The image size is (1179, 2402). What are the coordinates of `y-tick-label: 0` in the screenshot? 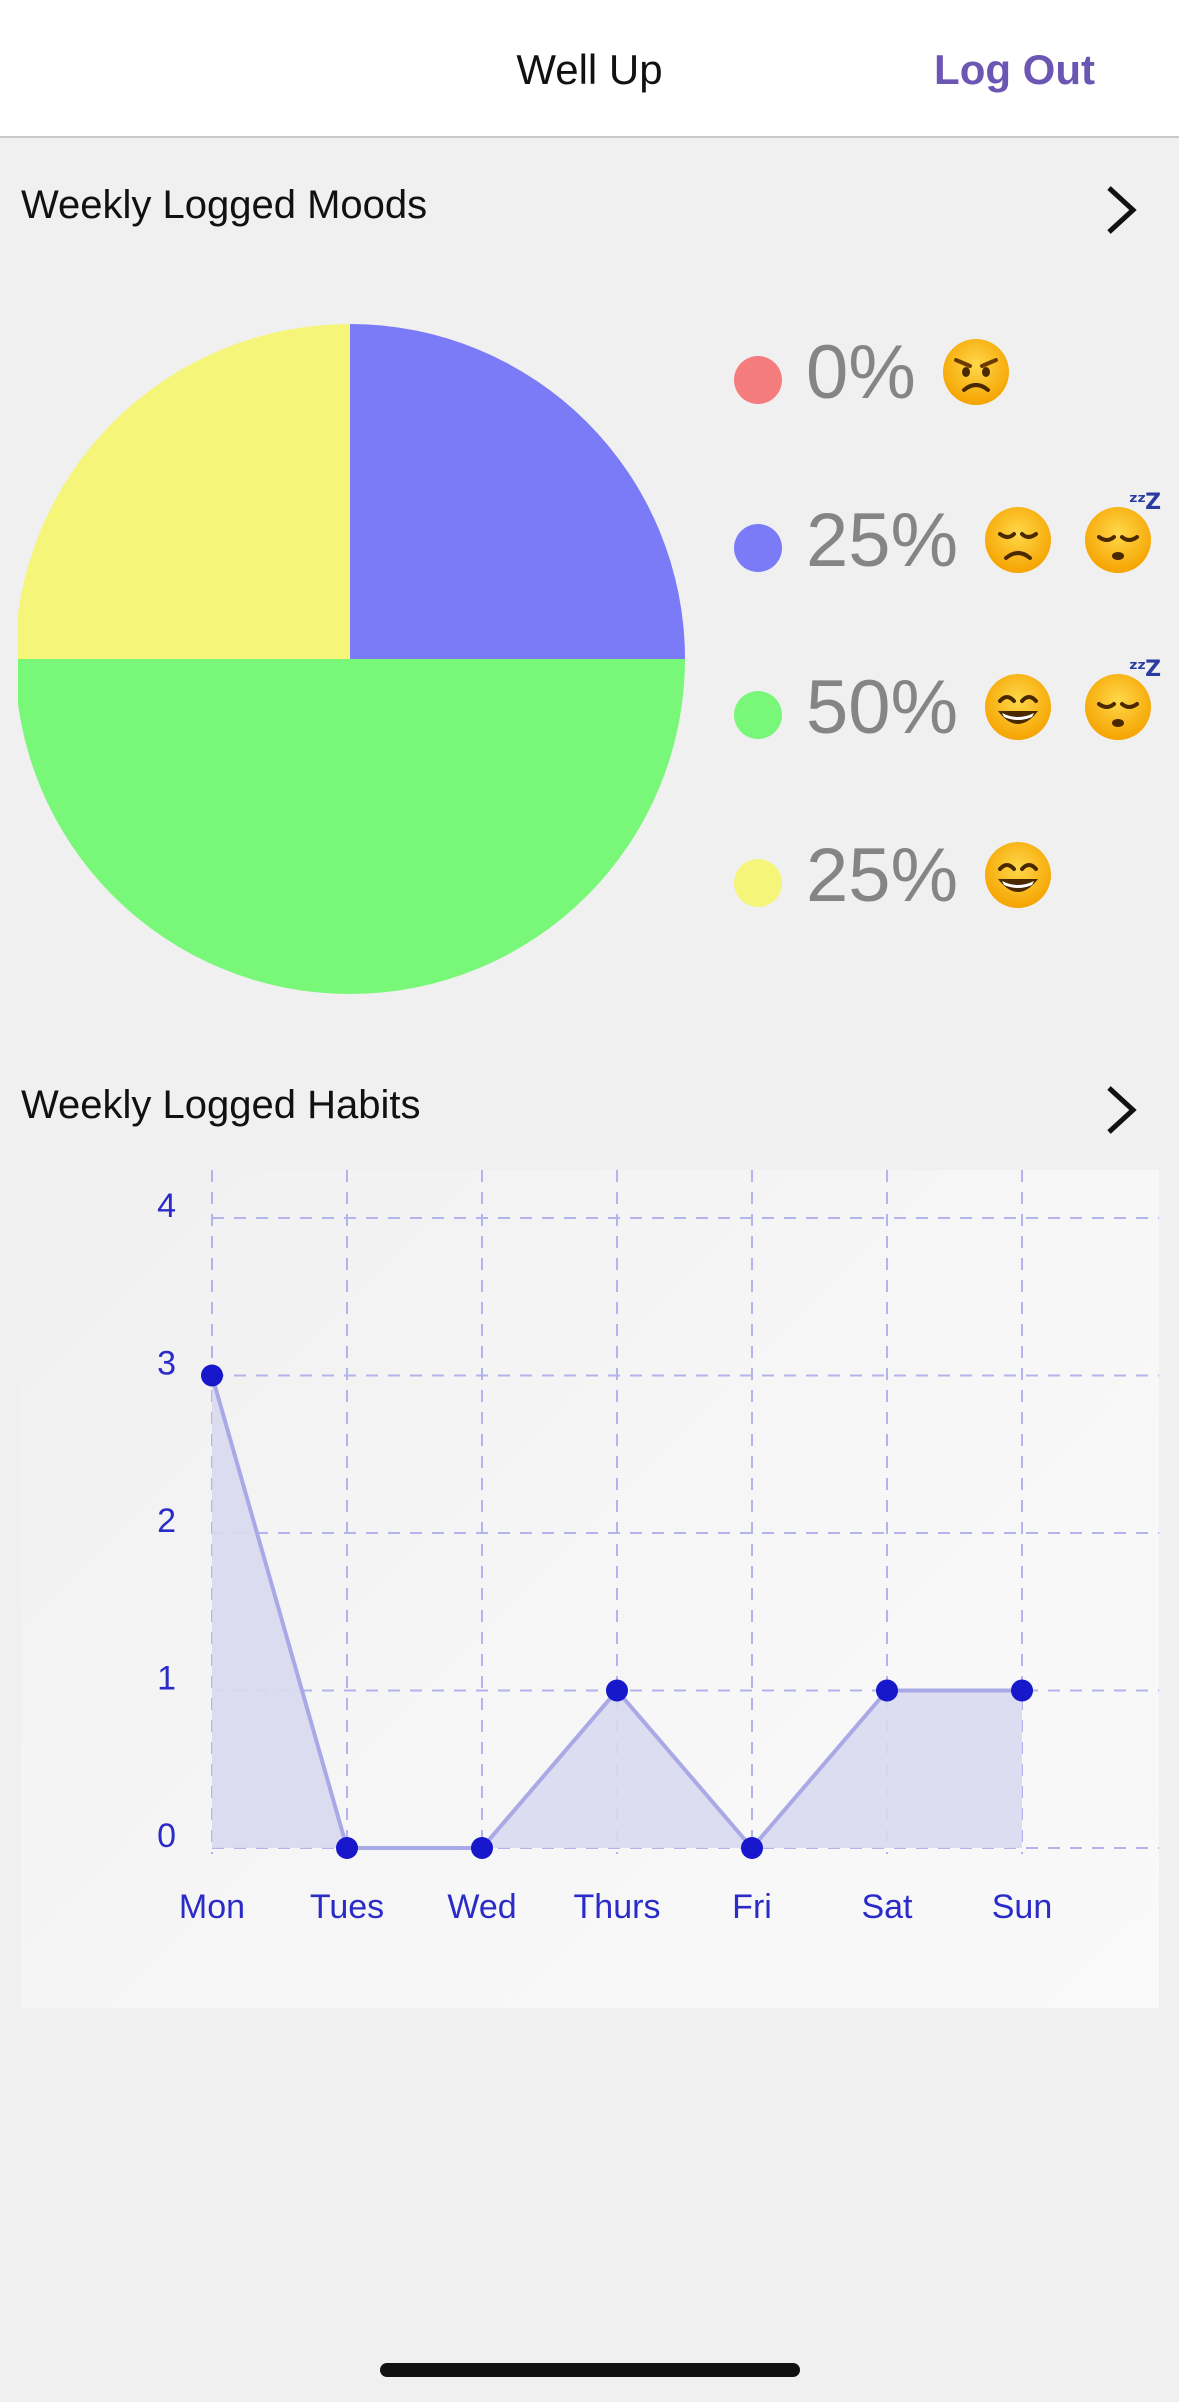 It's located at (166, 1836).